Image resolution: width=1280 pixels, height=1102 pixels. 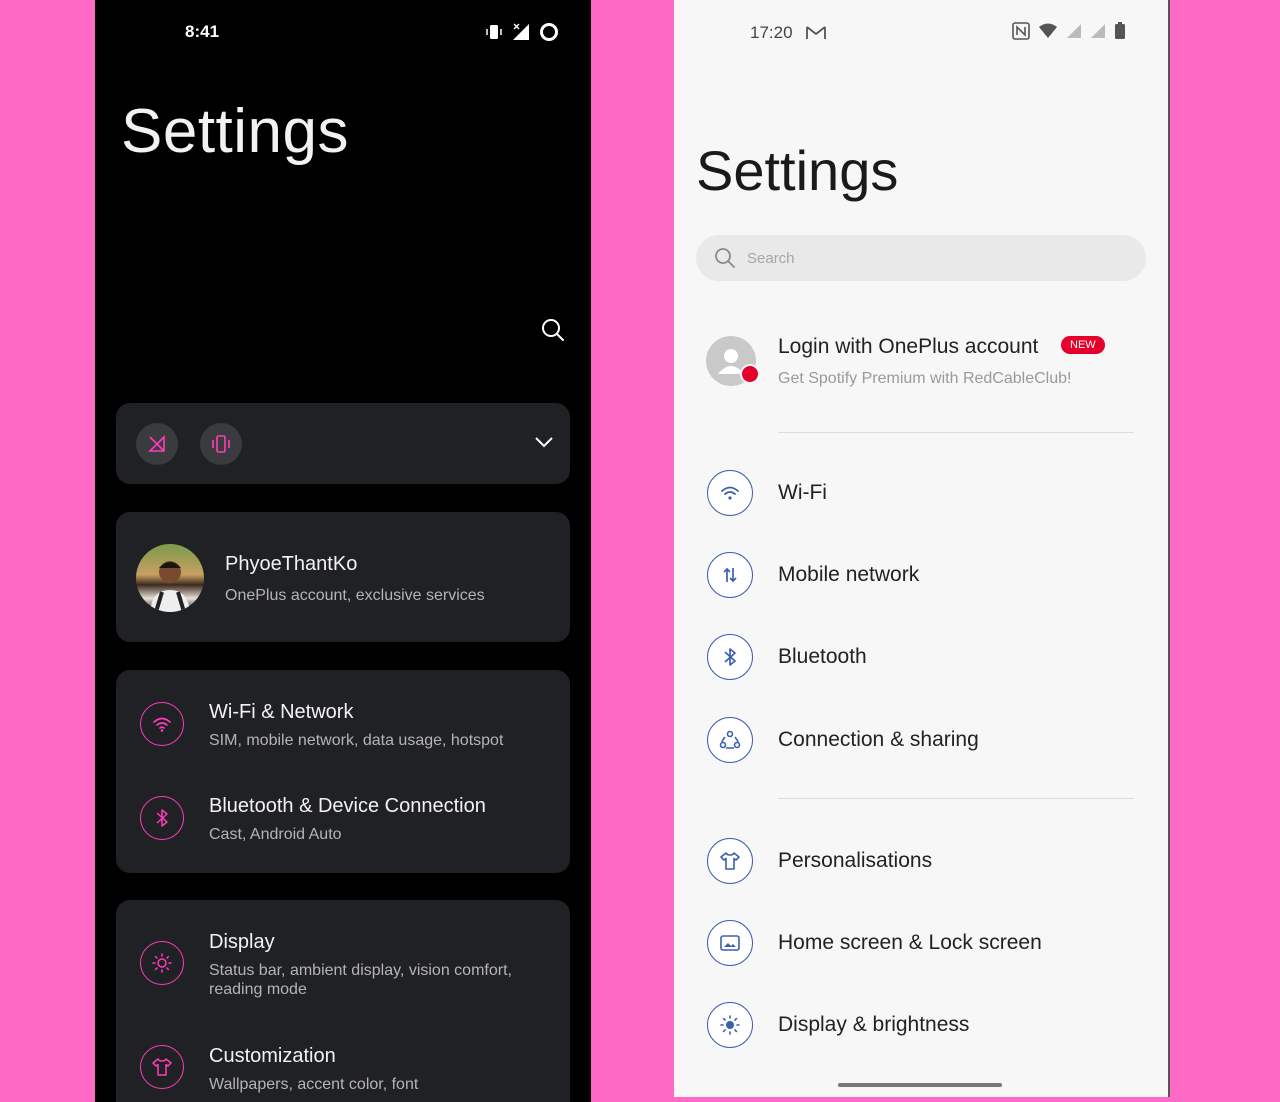 I want to click on notification-dot, so click(x=750, y=374).